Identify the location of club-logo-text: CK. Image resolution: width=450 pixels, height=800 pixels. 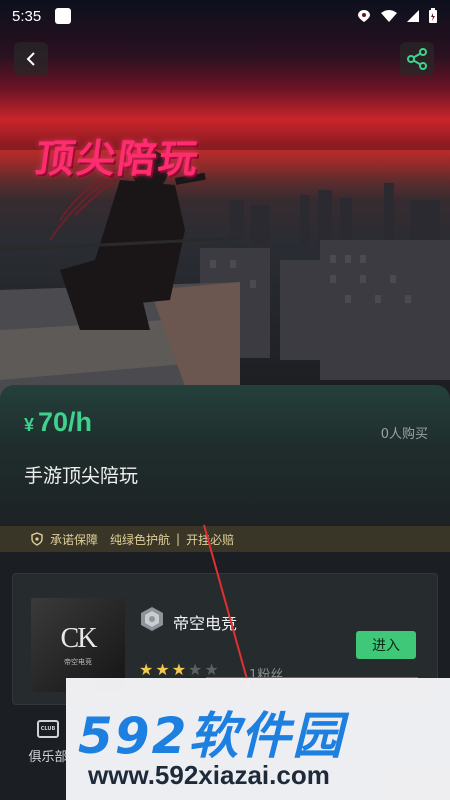
(79, 638).